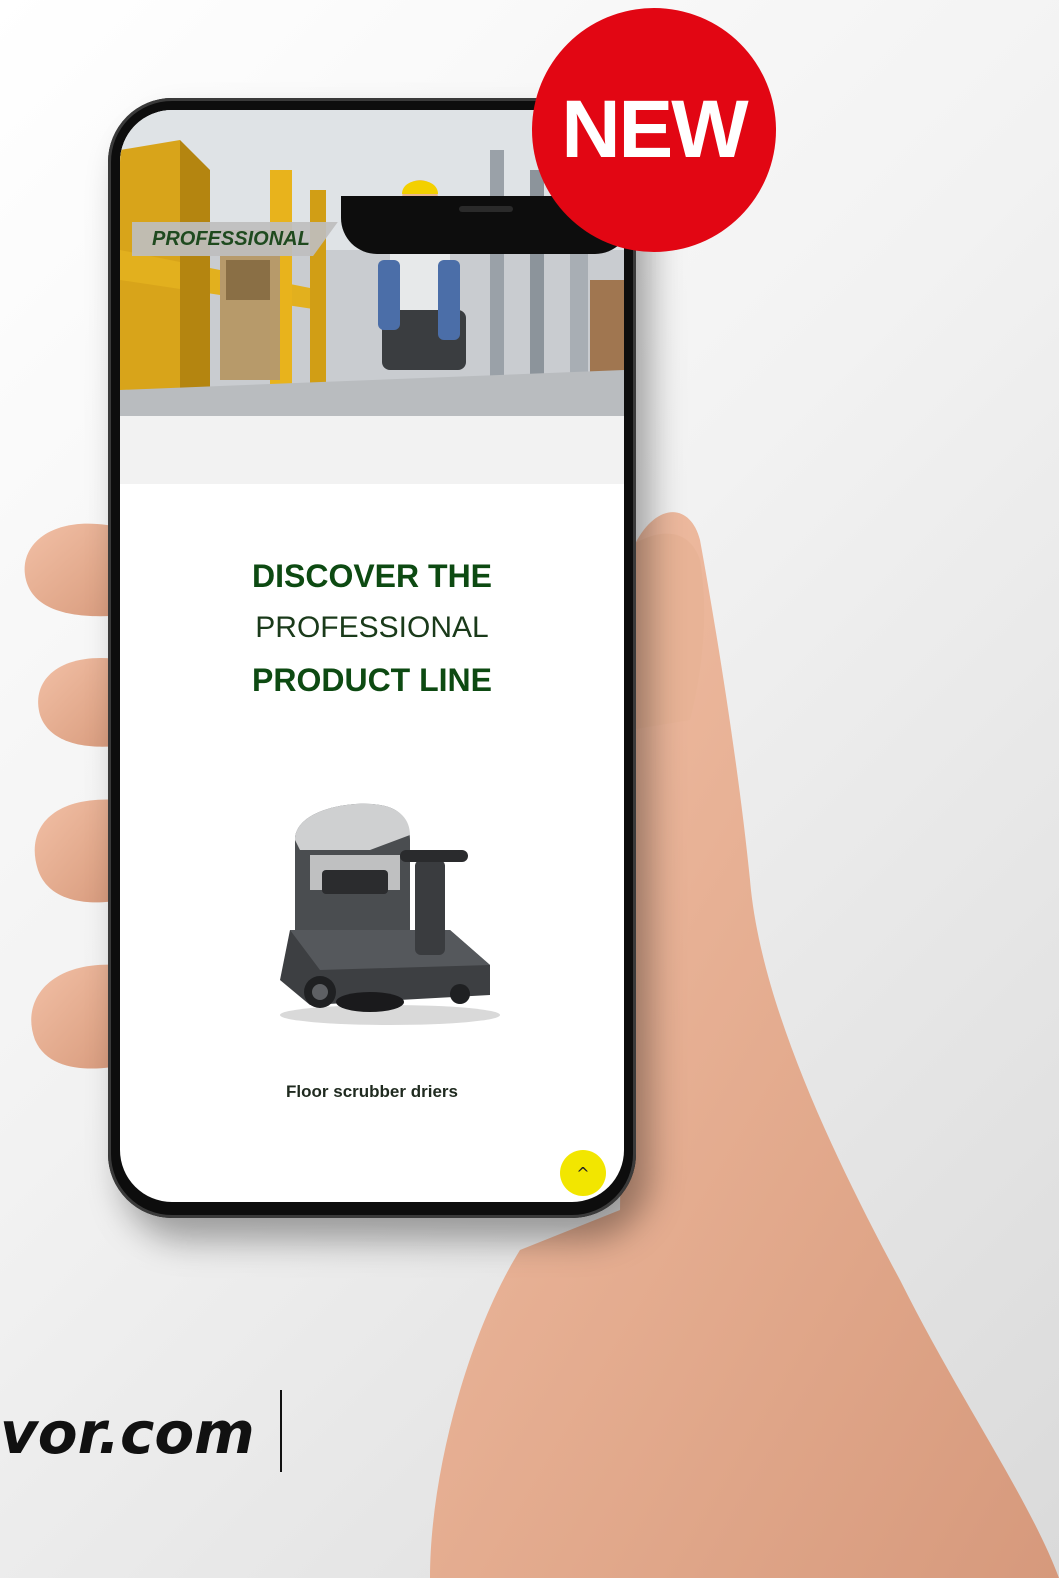 The image size is (1059, 1578). What do you see at coordinates (235, 239) in the screenshot?
I see `professional-tag: PROFESSIONAL` at bounding box center [235, 239].